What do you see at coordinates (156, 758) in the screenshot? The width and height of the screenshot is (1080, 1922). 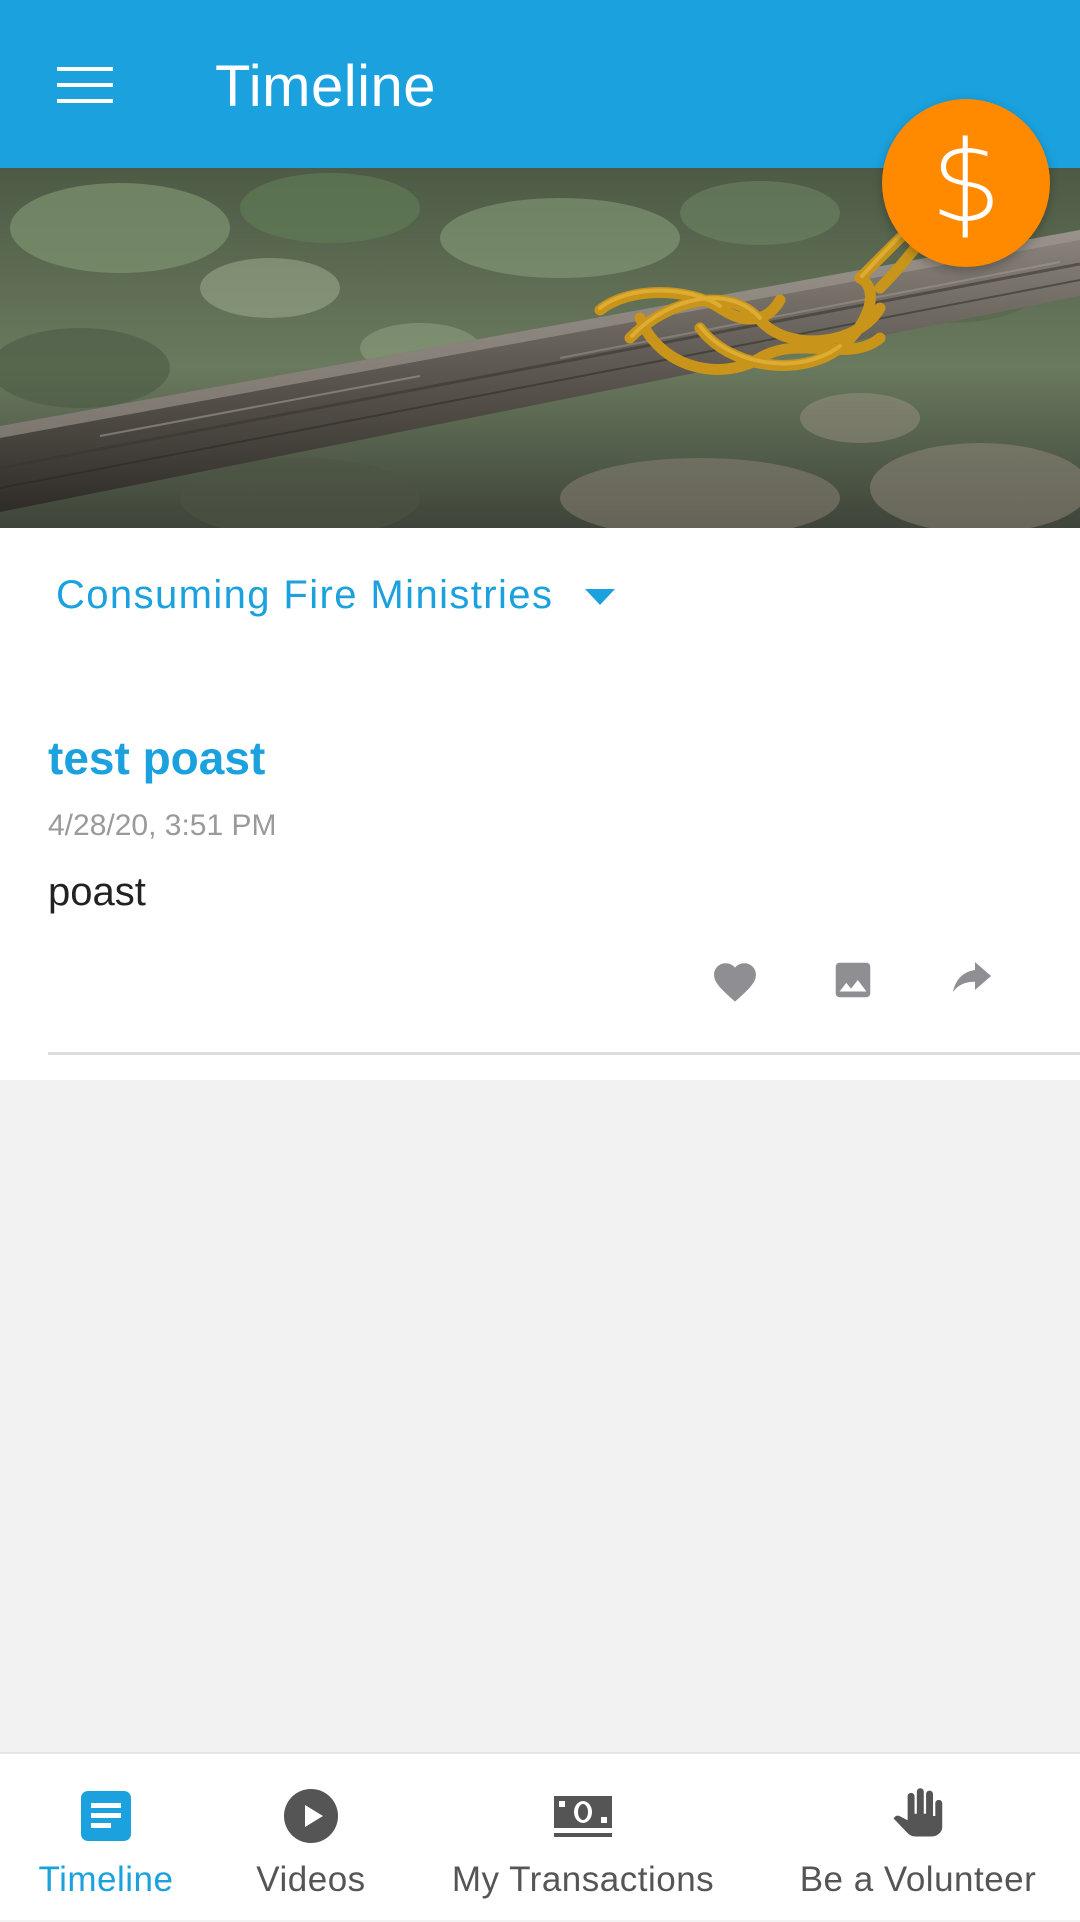 I see `post-title: test poast` at bounding box center [156, 758].